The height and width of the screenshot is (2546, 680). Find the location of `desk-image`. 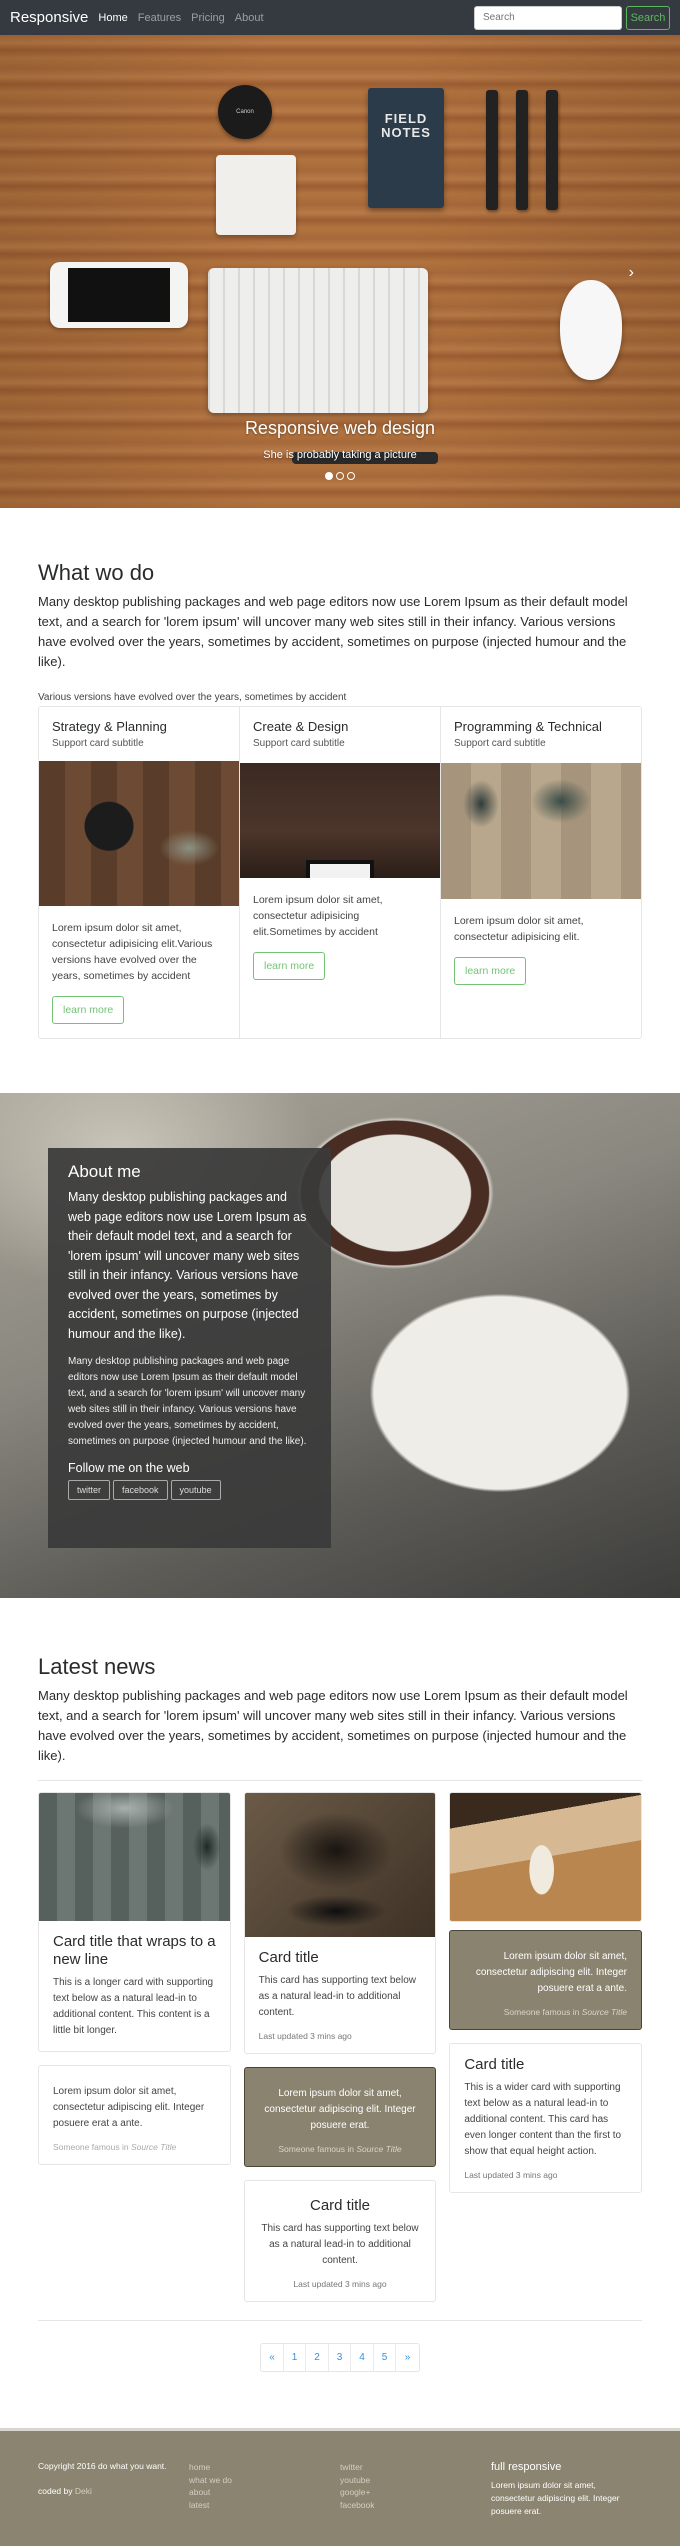

desk-image is located at coordinates (340, 820).